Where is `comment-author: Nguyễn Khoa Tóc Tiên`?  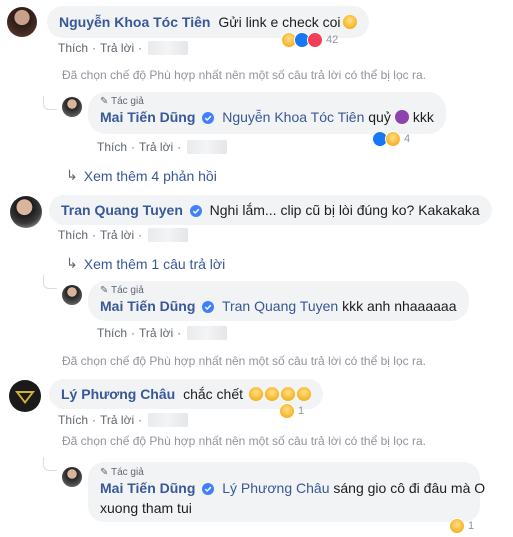 comment-author: Nguyễn Khoa Tóc Tiên is located at coordinates (134, 22).